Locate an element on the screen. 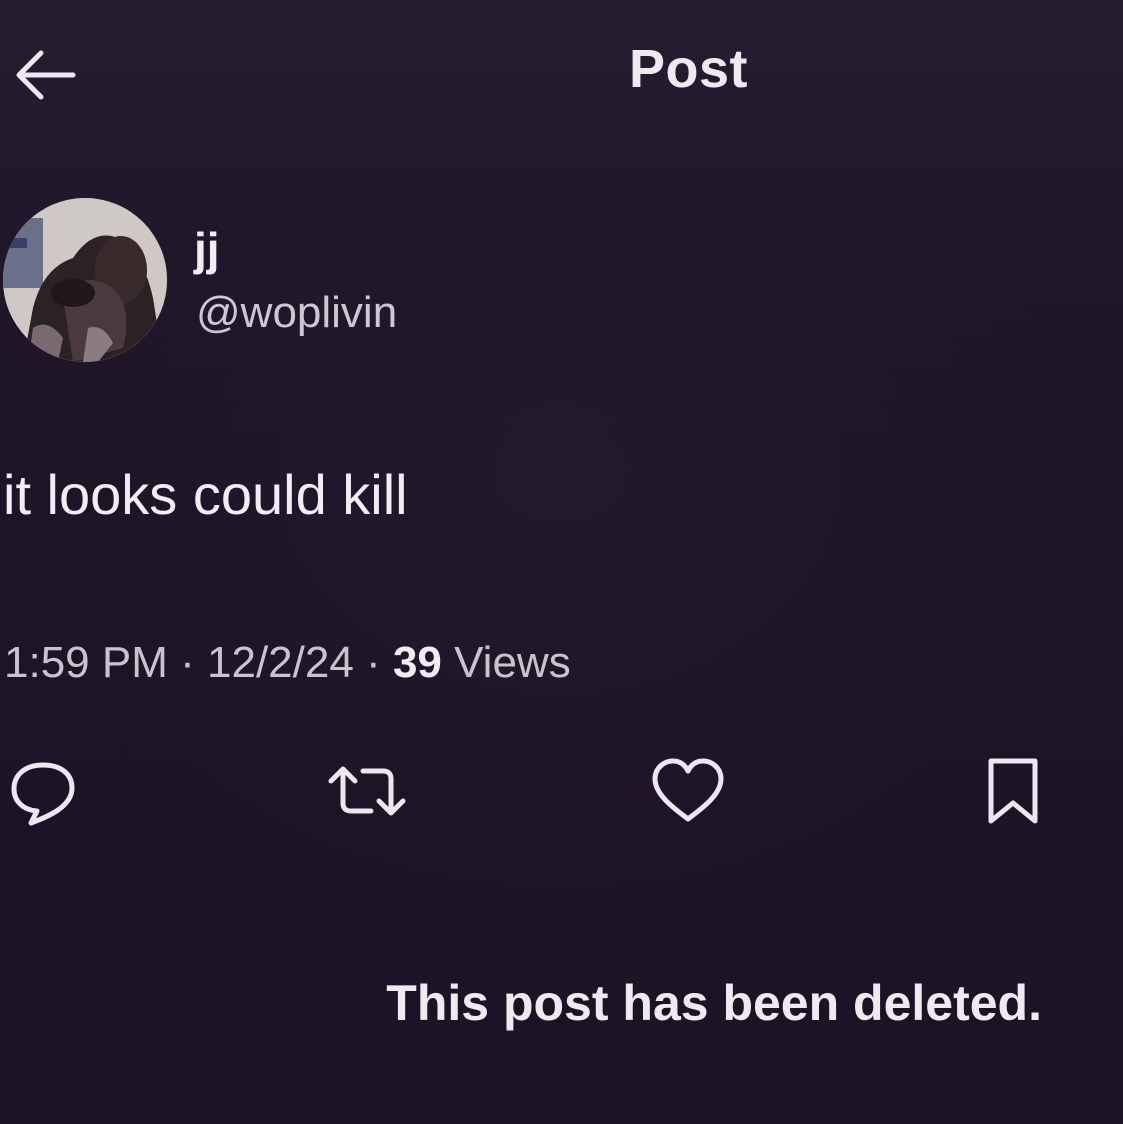 This screenshot has height=1124, width=1123. like-button is located at coordinates (688, 791).